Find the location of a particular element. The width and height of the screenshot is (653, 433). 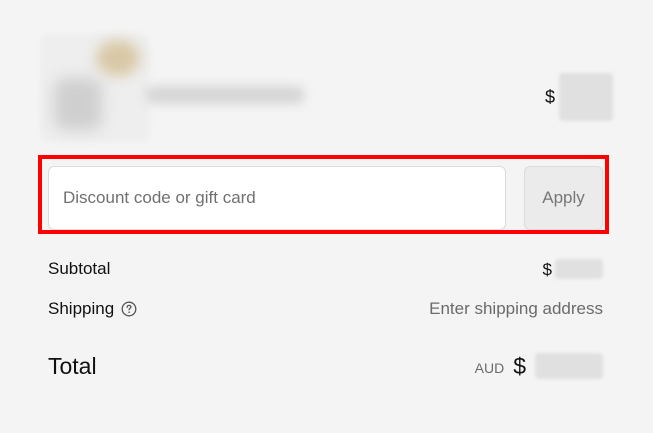

subtotal-label: Subtotal is located at coordinates (79, 268).